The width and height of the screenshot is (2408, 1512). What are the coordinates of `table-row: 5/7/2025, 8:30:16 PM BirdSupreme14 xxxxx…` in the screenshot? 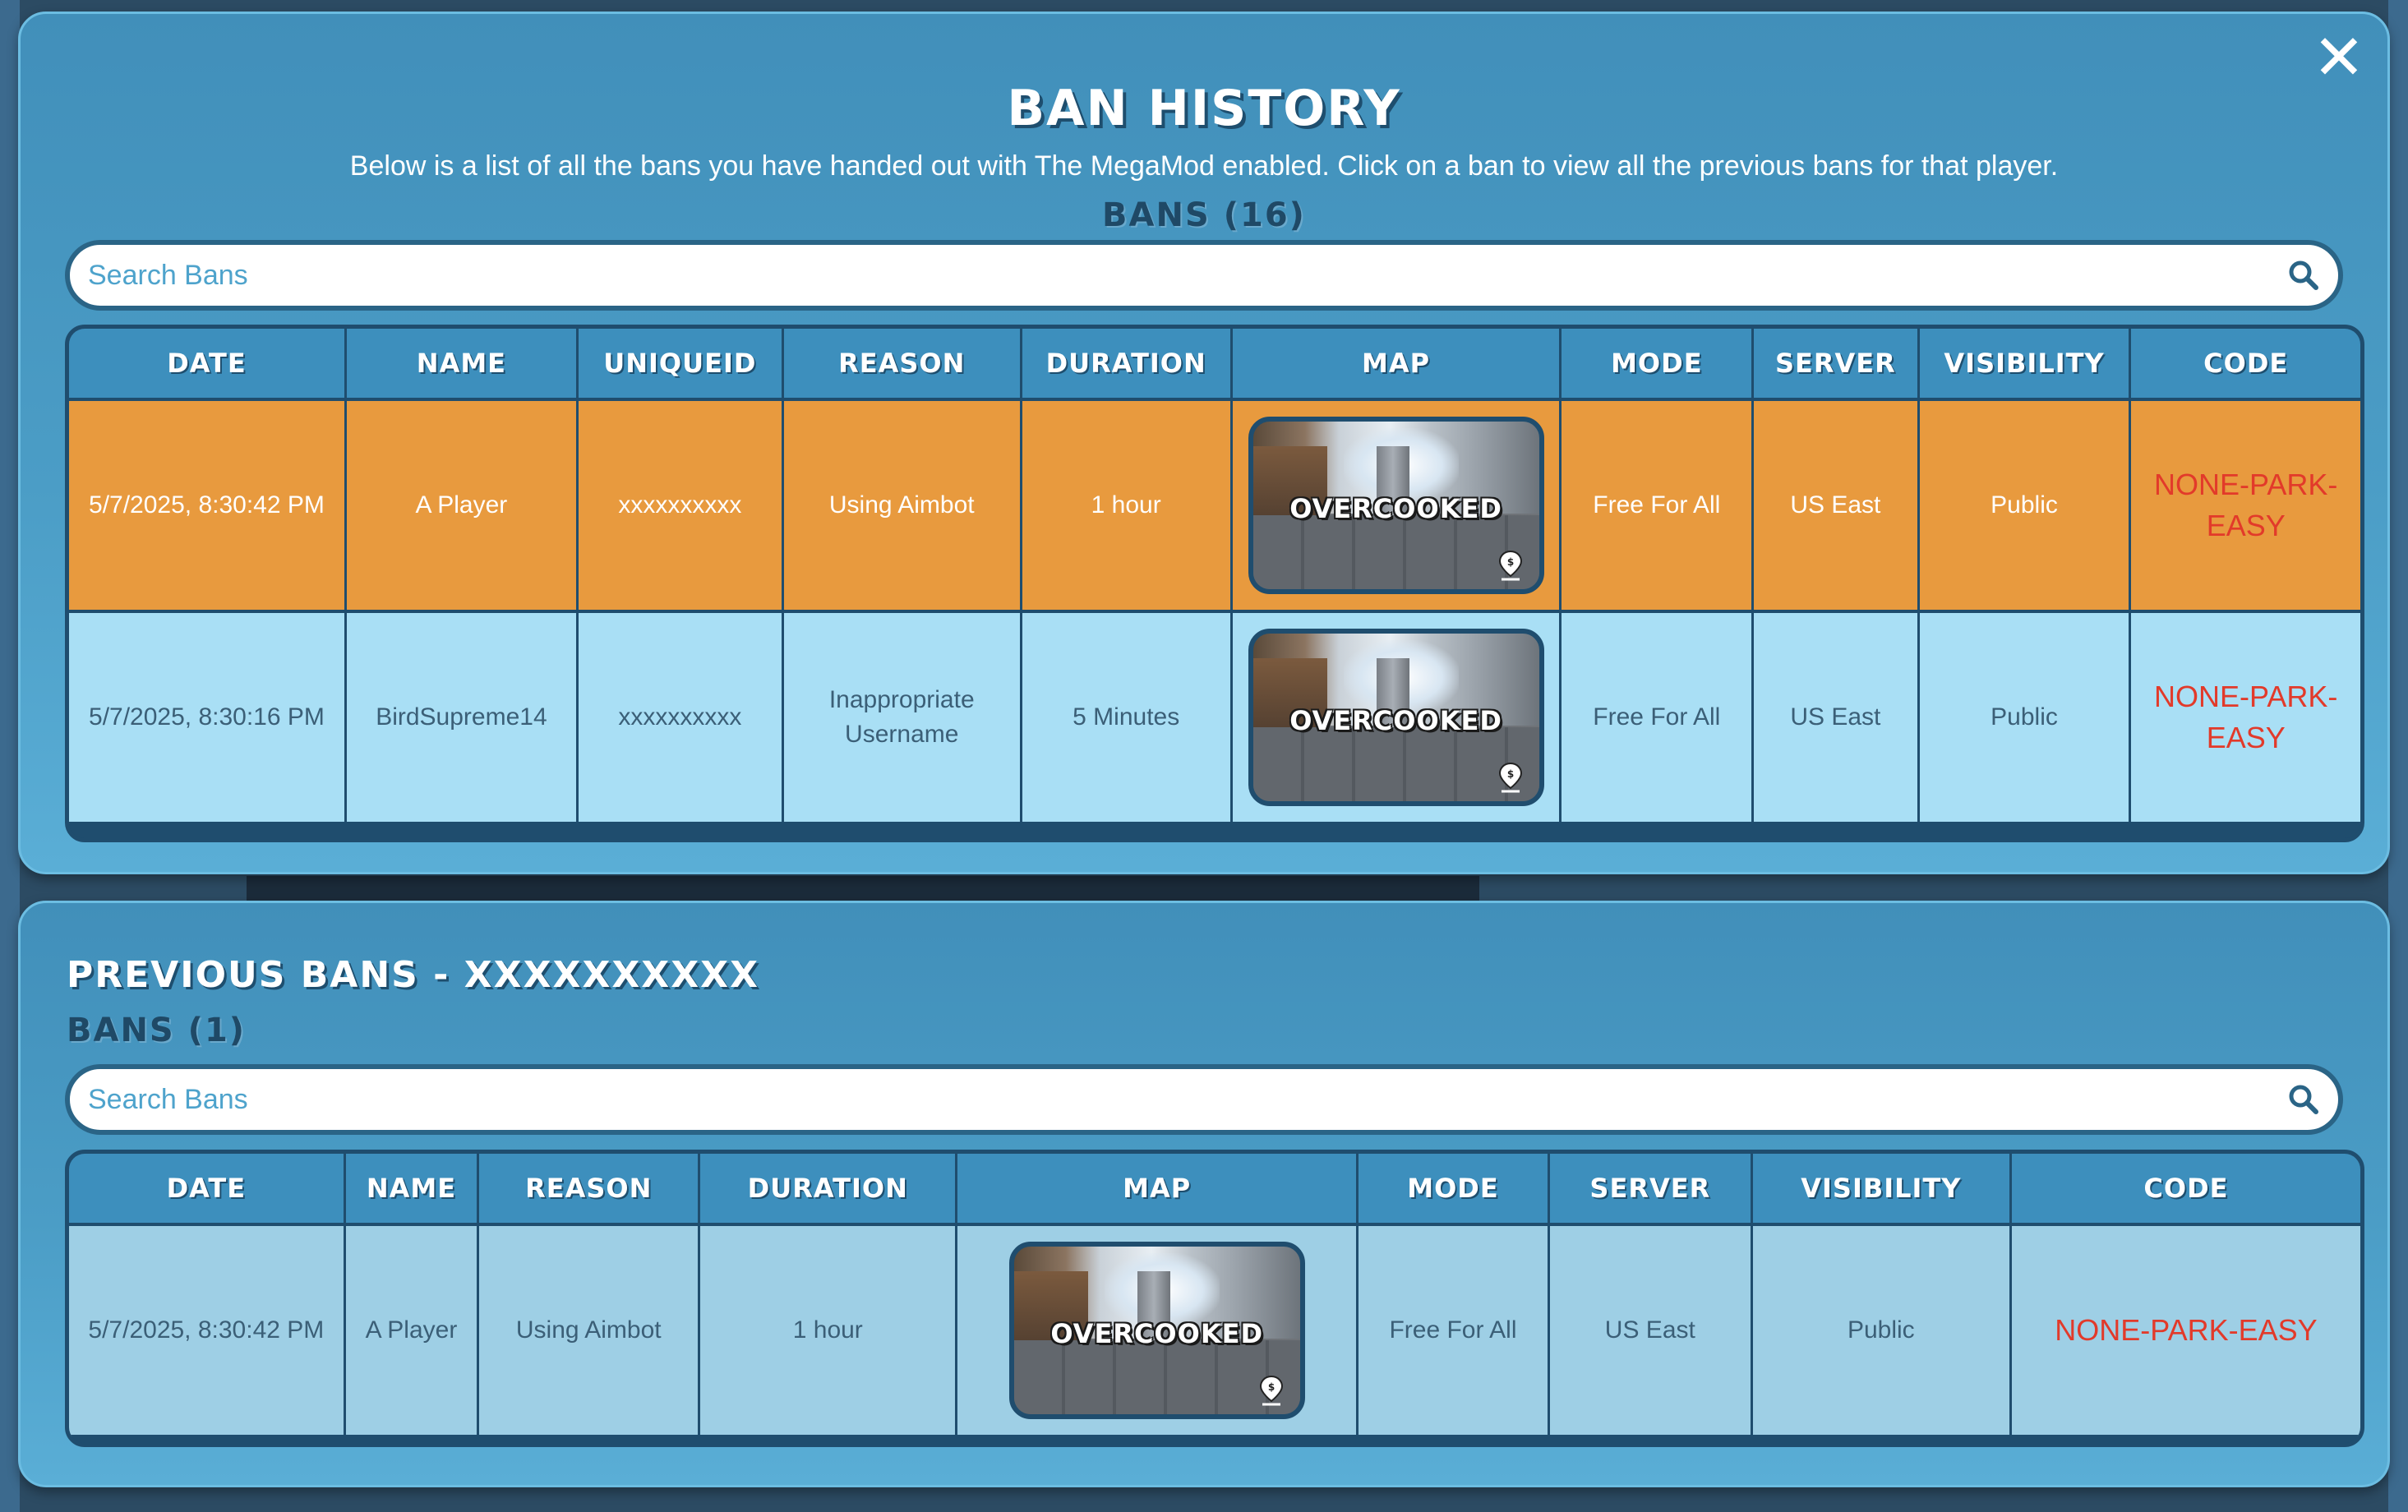 It's located at (1214, 718).